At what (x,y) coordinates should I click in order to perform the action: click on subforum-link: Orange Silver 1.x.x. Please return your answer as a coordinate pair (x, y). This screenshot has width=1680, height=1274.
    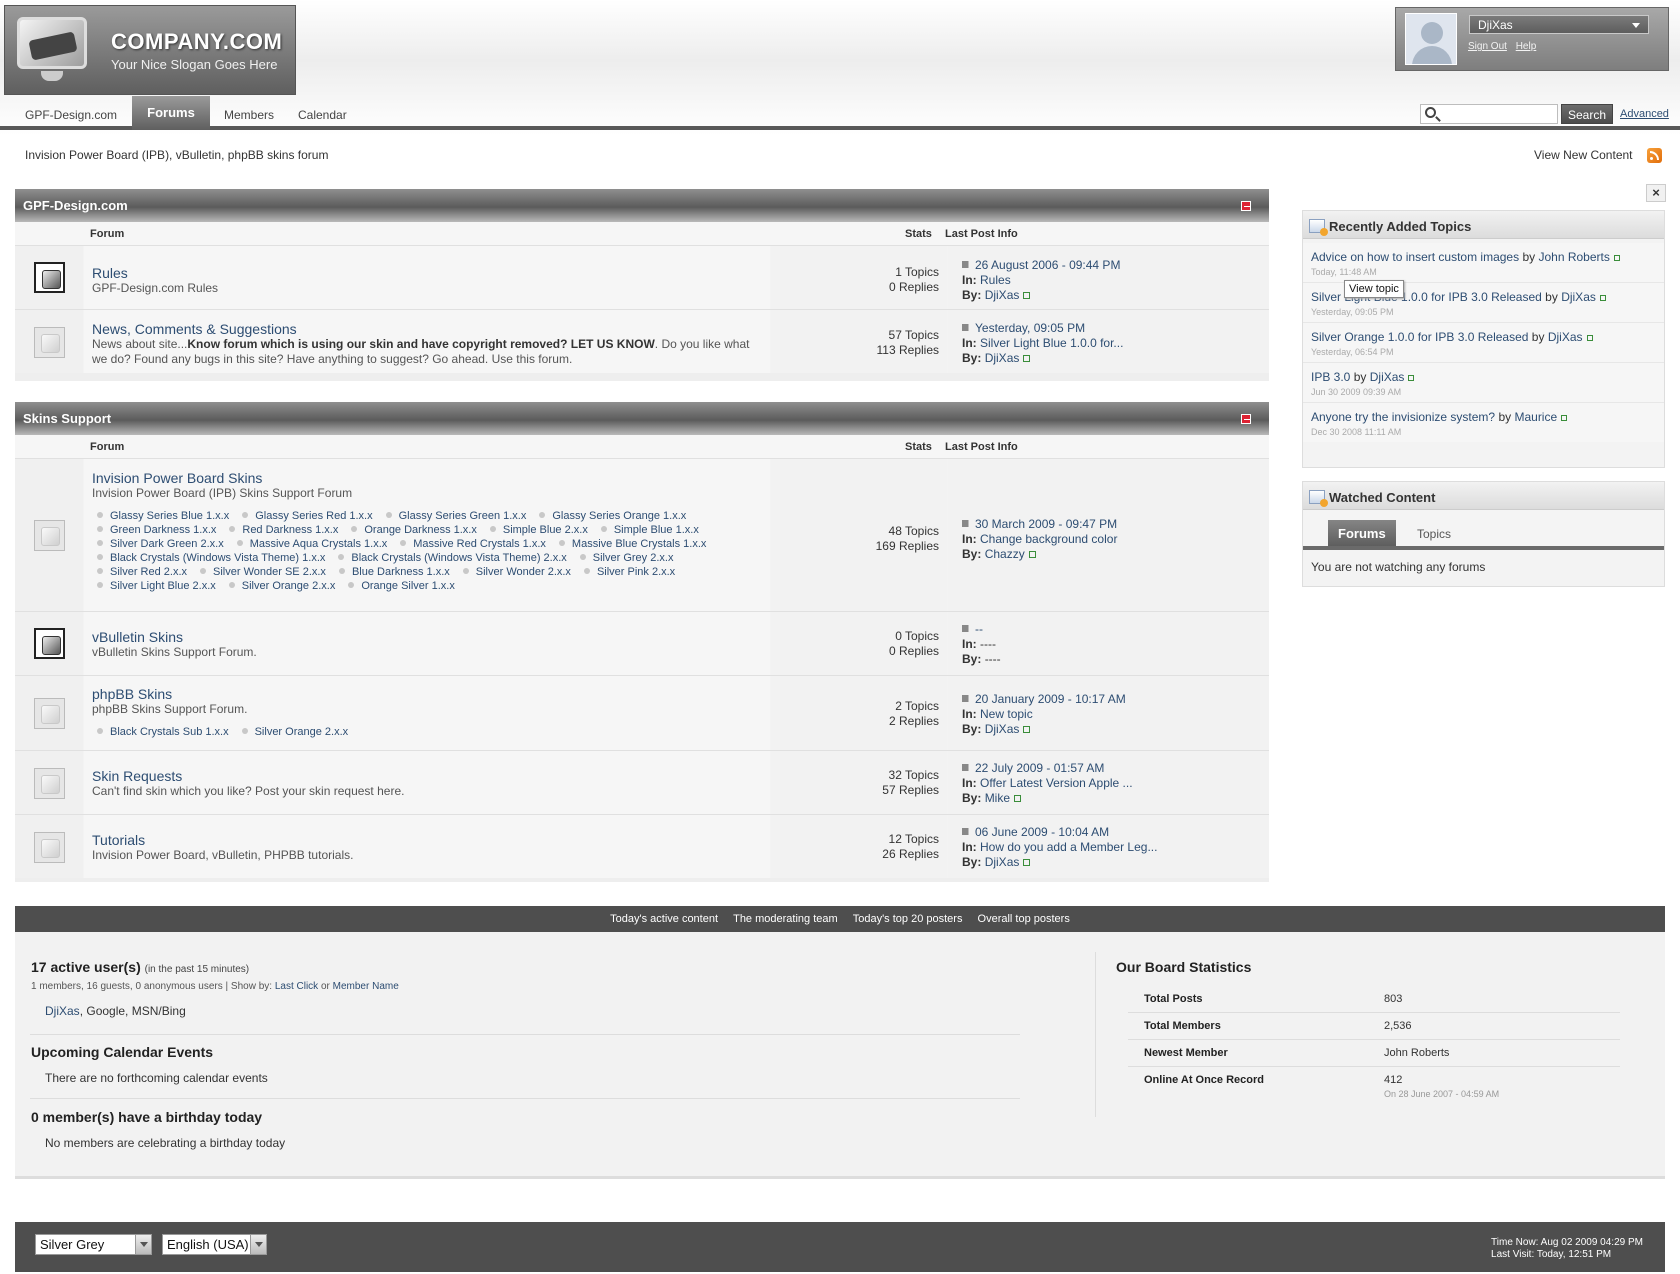
    Looking at the image, I should click on (399, 586).